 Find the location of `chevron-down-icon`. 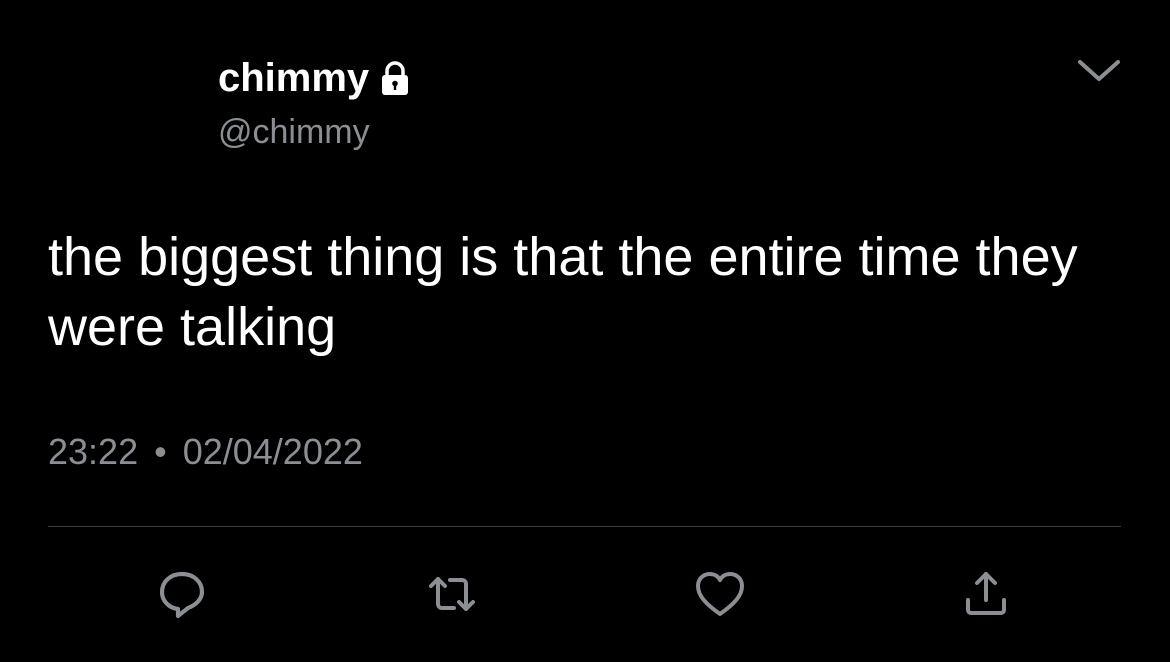

chevron-down-icon is located at coordinates (1099, 71).